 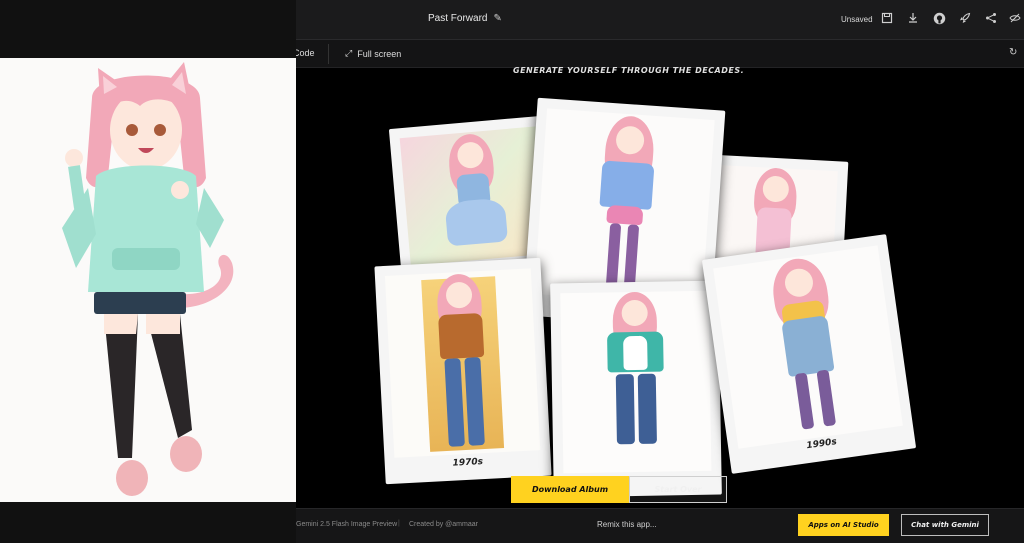 What do you see at coordinates (945, 525) in the screenshot?
I see `chat-with-gemini-button: Chat with Gemini` at bounding box center [945, 525].